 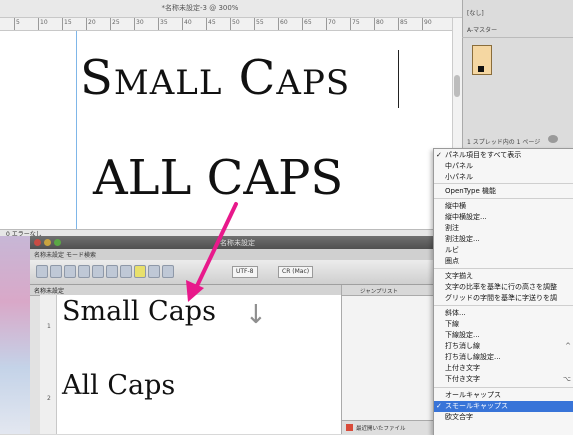 What do you see at coordinates (504, 177) in the screenshot?
I see `menu-item: 小パネル` at bounding box center [504, 177].